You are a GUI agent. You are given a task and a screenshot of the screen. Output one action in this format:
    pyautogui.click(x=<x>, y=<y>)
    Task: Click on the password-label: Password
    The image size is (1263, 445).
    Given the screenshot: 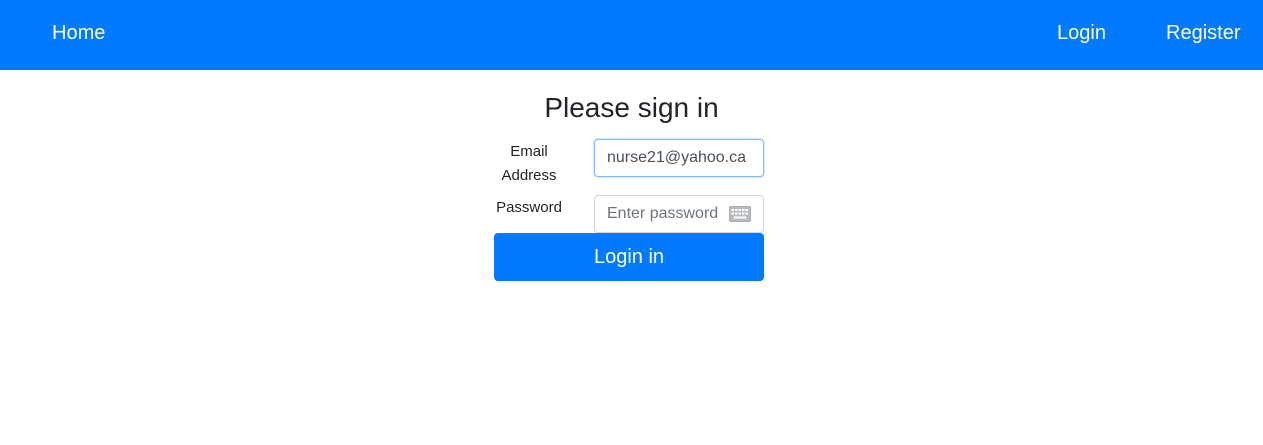 What is the action you would take?
    pyautogui.click(x=529, y=207)
    